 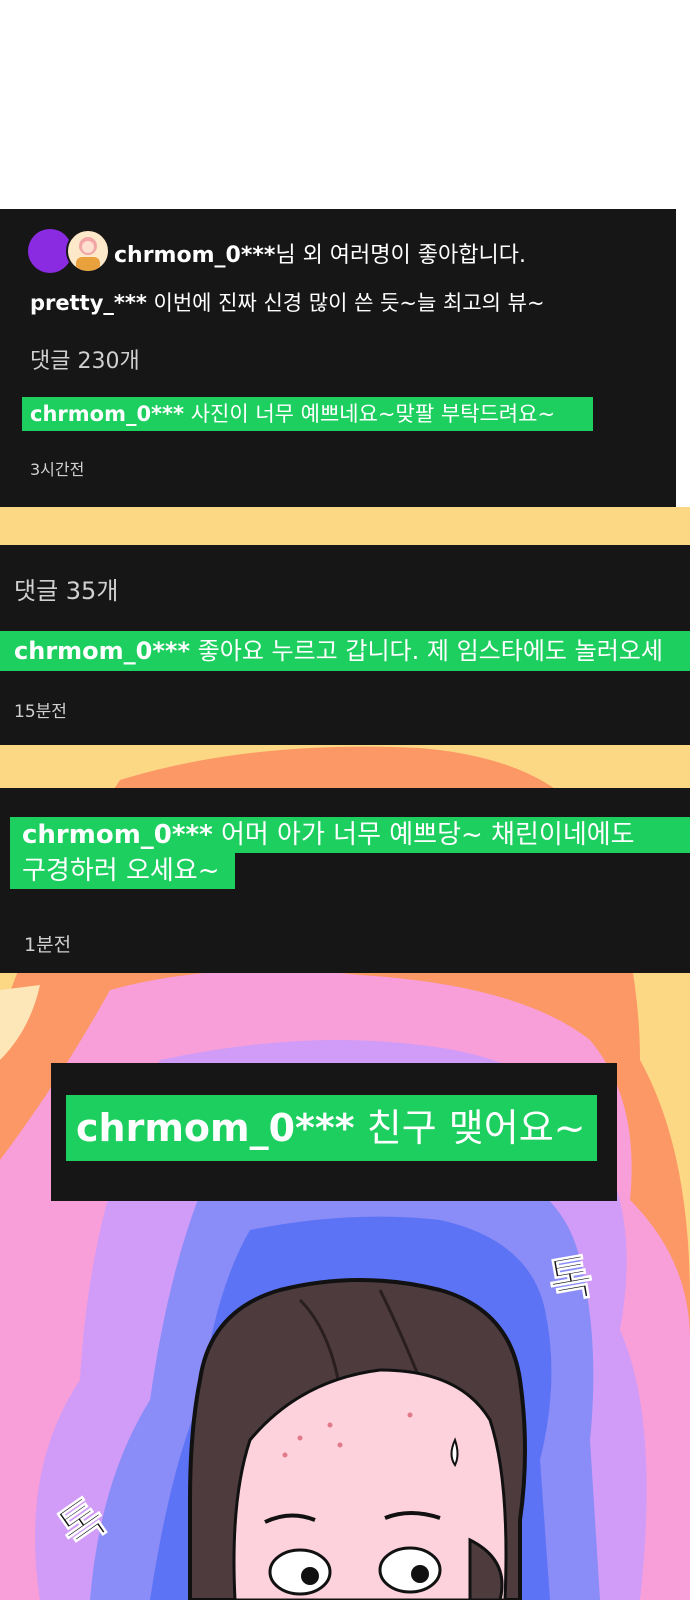 I want to click on highlighted-comment: chrmom_0*** 친구 맺어요~, so click(x=331, y=1128).